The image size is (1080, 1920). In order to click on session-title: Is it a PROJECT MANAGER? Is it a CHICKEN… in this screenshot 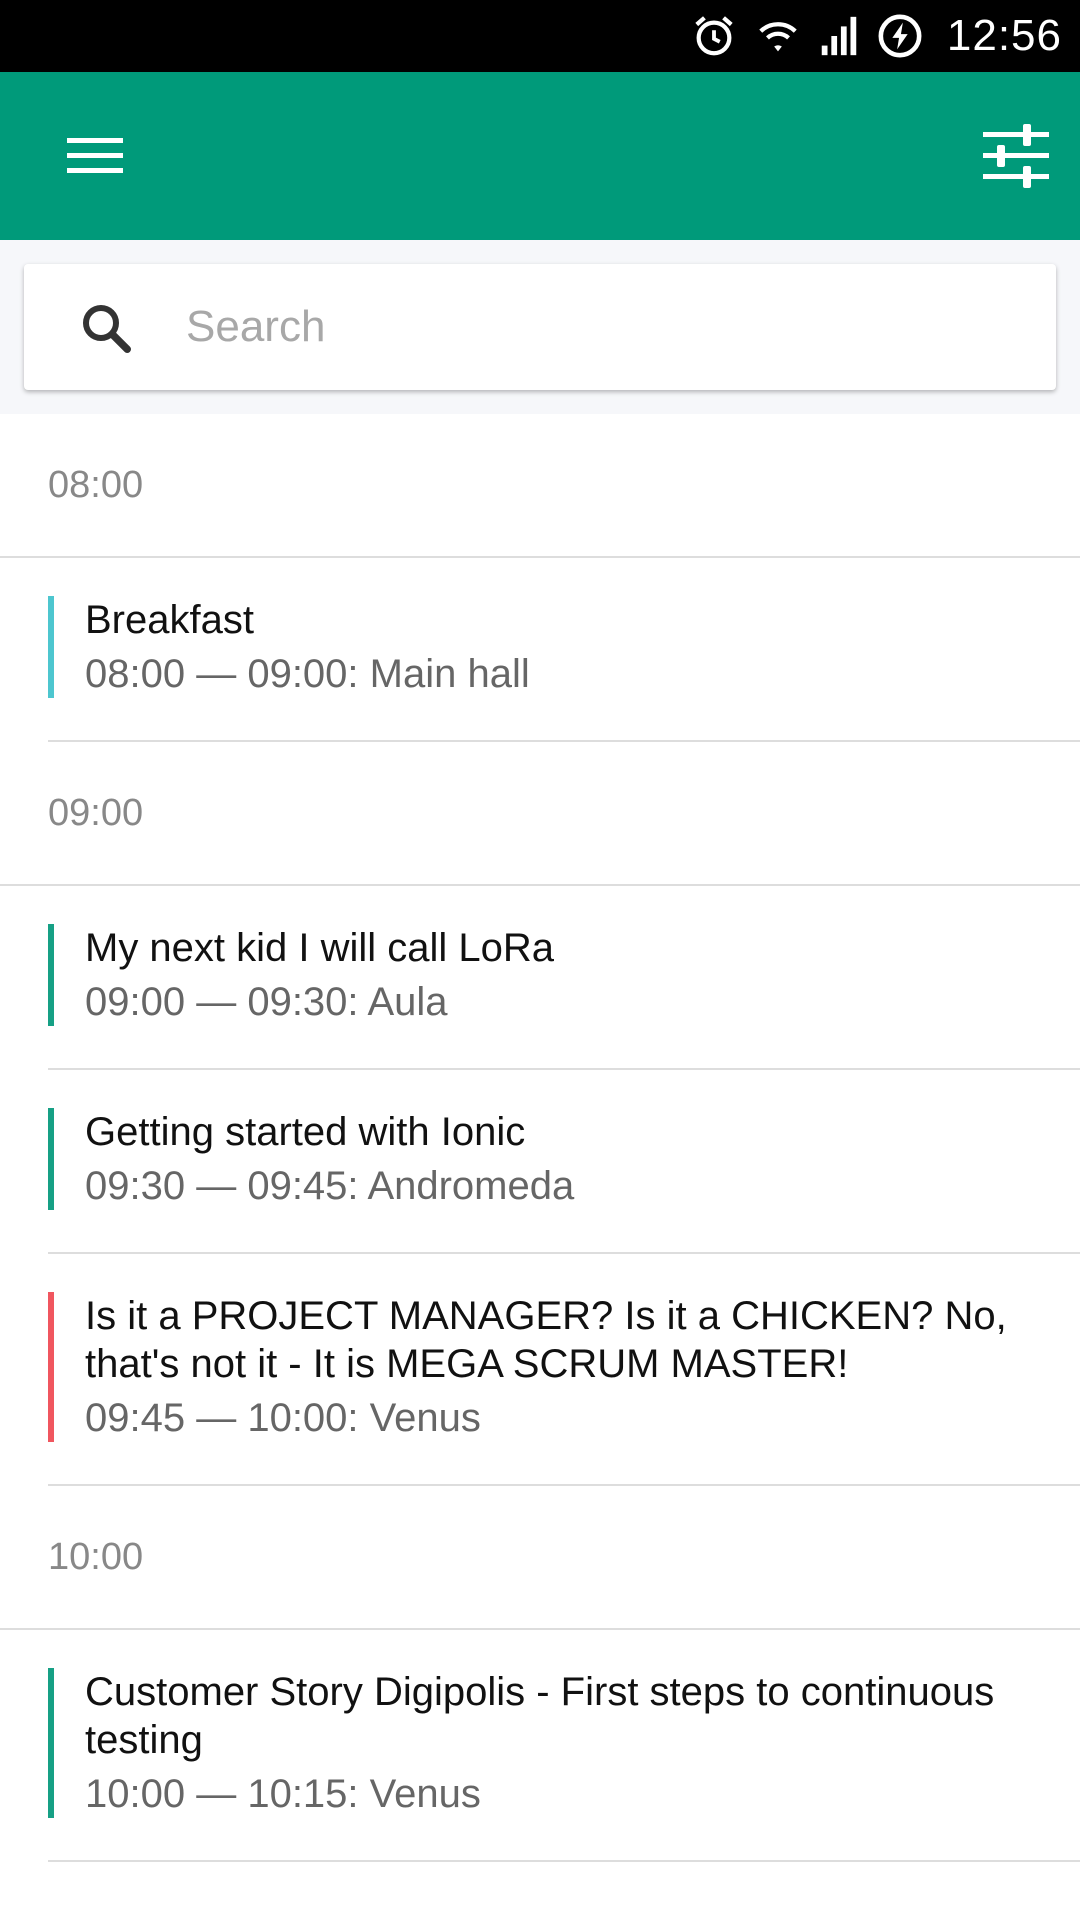, I will do `click(546, 1340)`.